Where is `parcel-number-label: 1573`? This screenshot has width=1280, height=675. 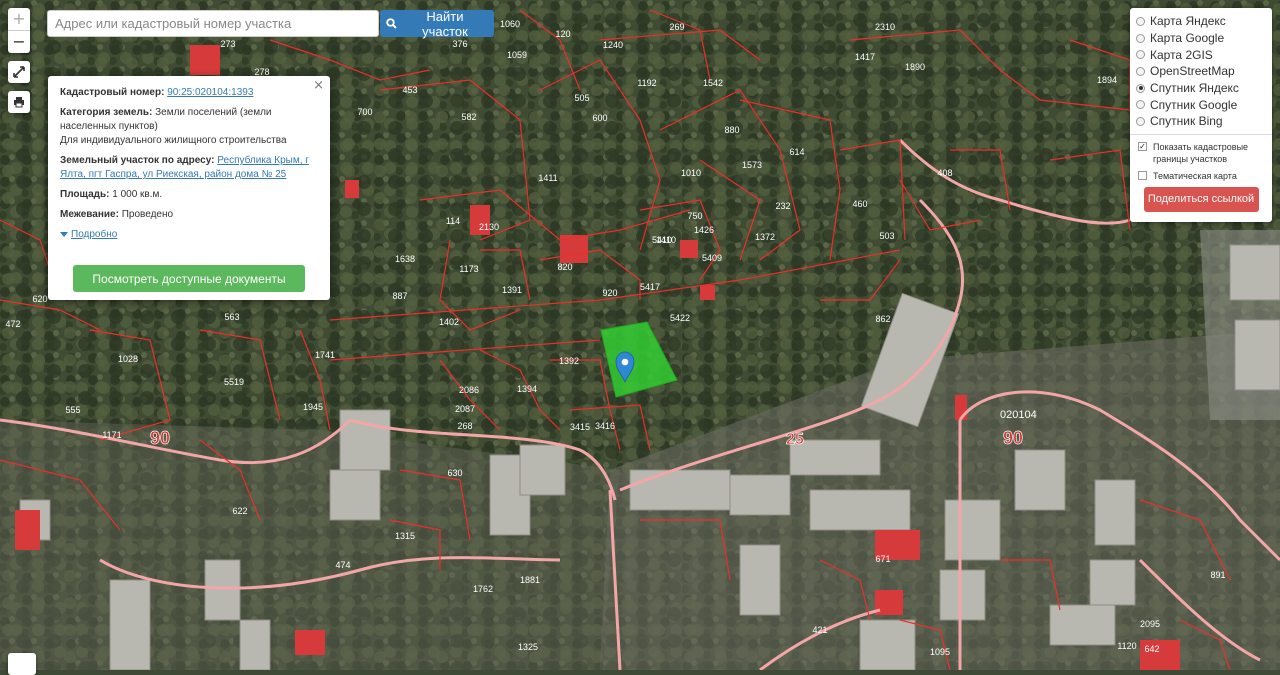 parcel-number-label: 1573 is located at coordinates (752, 165).